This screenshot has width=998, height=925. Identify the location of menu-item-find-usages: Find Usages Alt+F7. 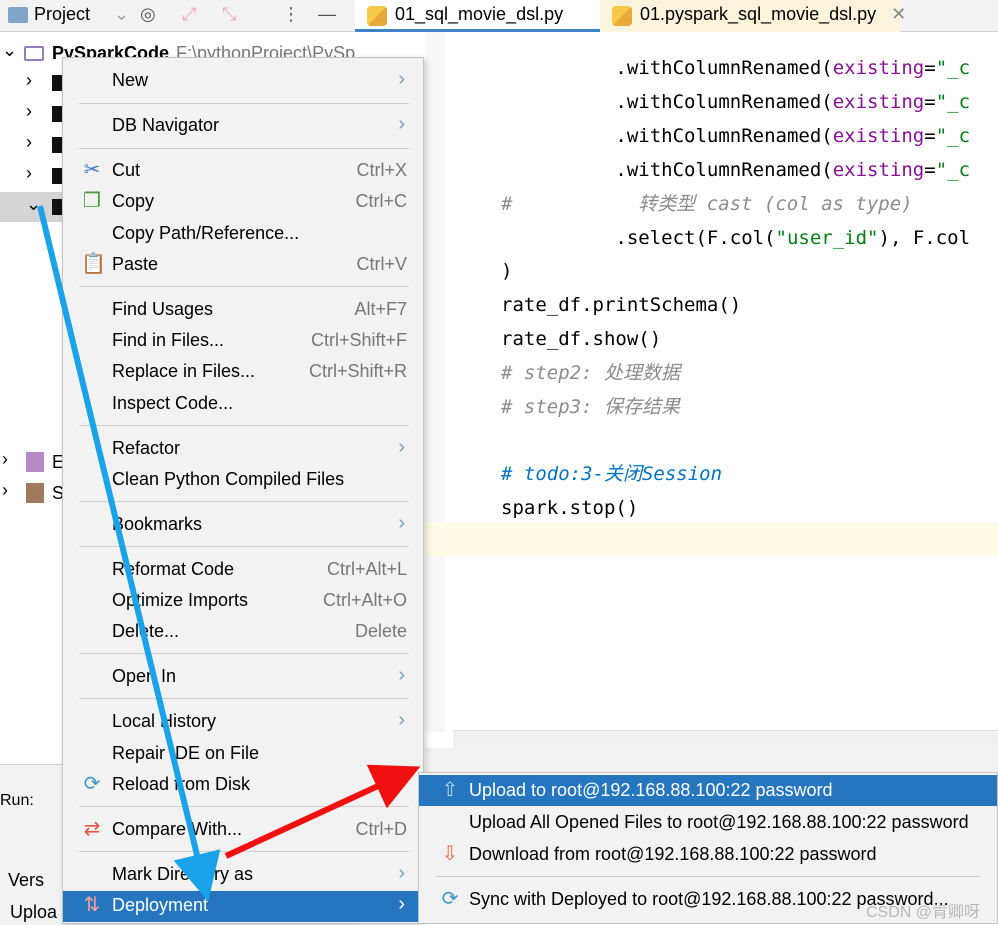
(243, 310).